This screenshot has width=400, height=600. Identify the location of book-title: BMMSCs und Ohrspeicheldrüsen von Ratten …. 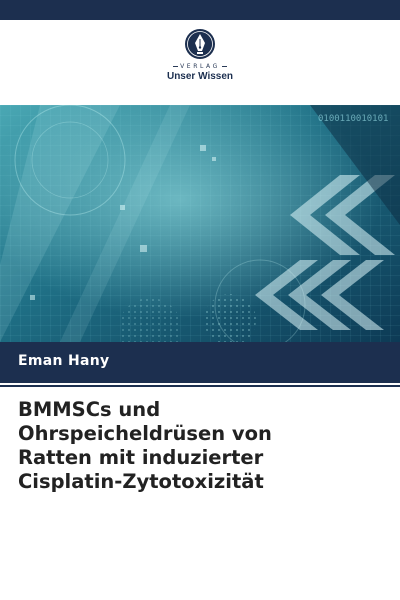
(145, 445).